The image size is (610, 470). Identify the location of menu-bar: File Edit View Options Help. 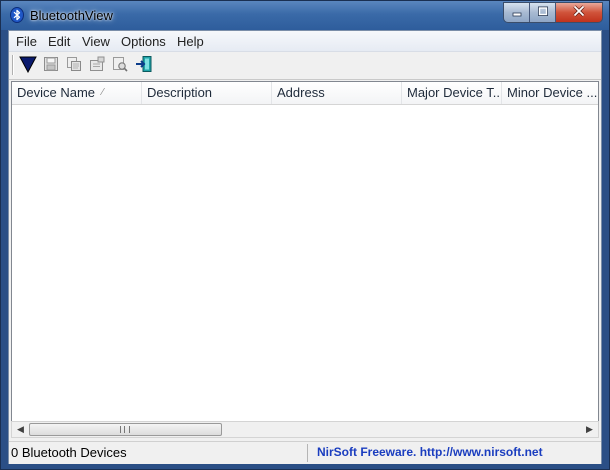
(305, 41).